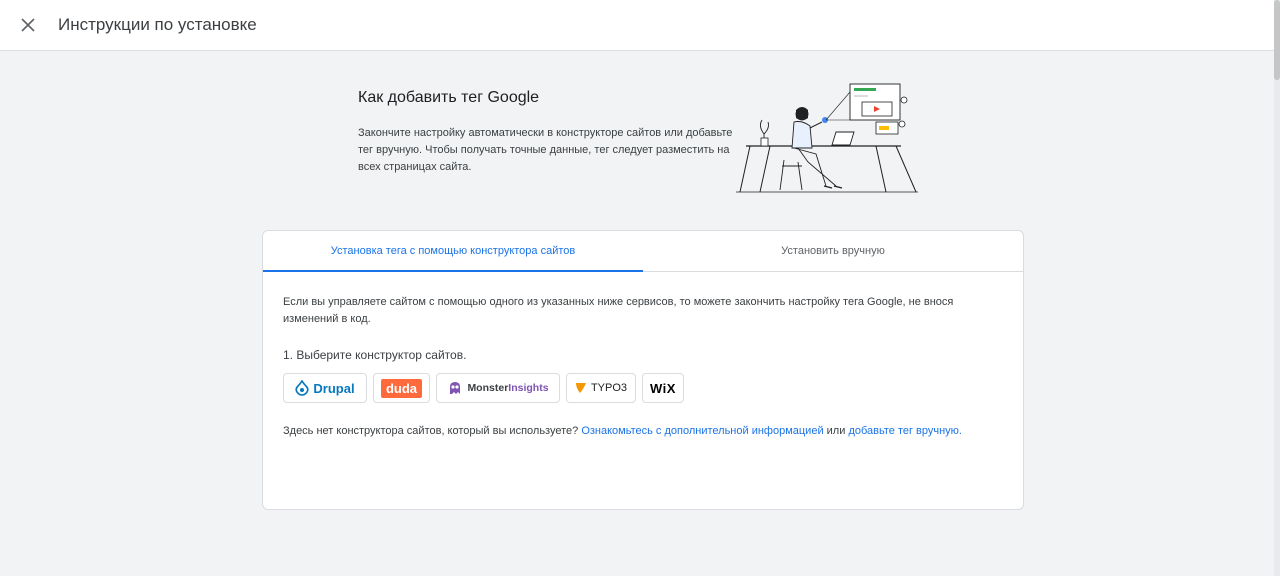 The image size is (1280, 576). Describe the element at coordinates (528, 388) in the screenshot. I see `insights-label: Insights` at that location.